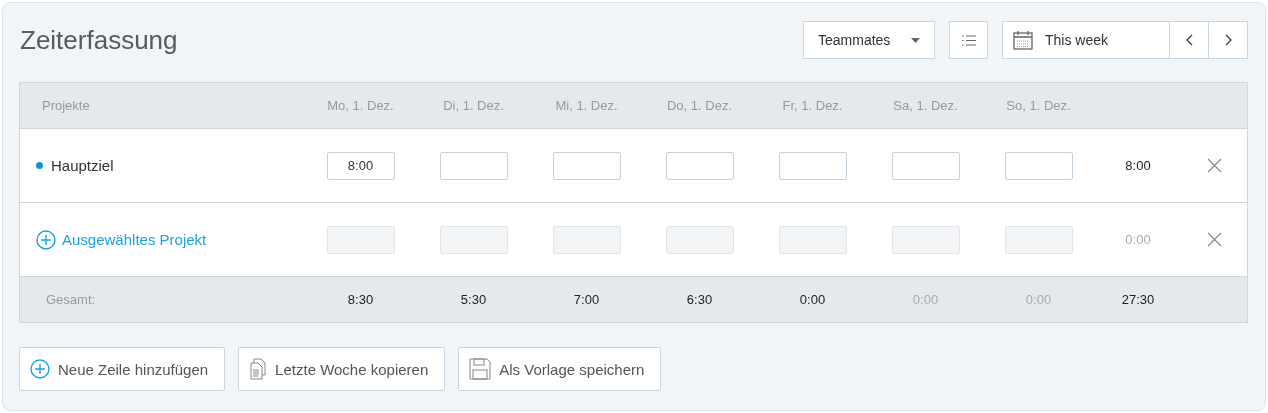 This screenshot has height=413, width=1268. What do you see at coordinates (915, 40) in the screenshot?
I see `caret-icon` at bounding box center [915, 40].